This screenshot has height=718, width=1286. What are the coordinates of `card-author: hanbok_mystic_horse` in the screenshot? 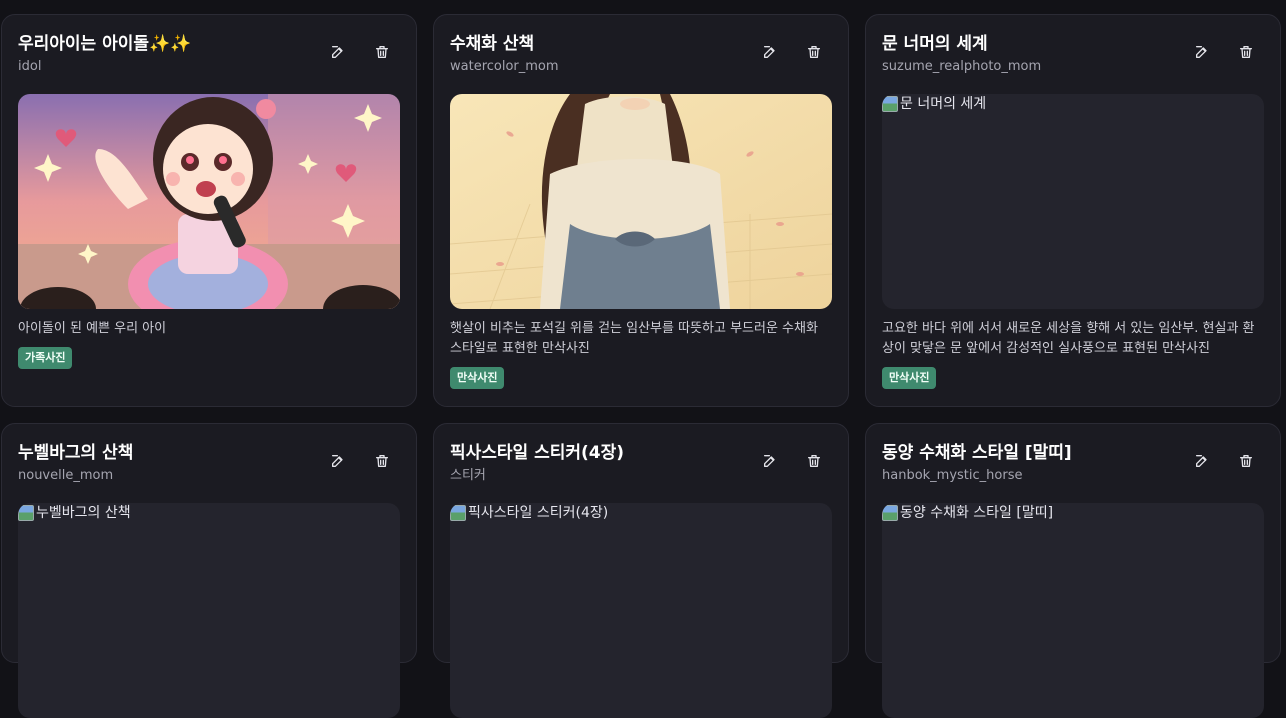 It's located at (952, 475).